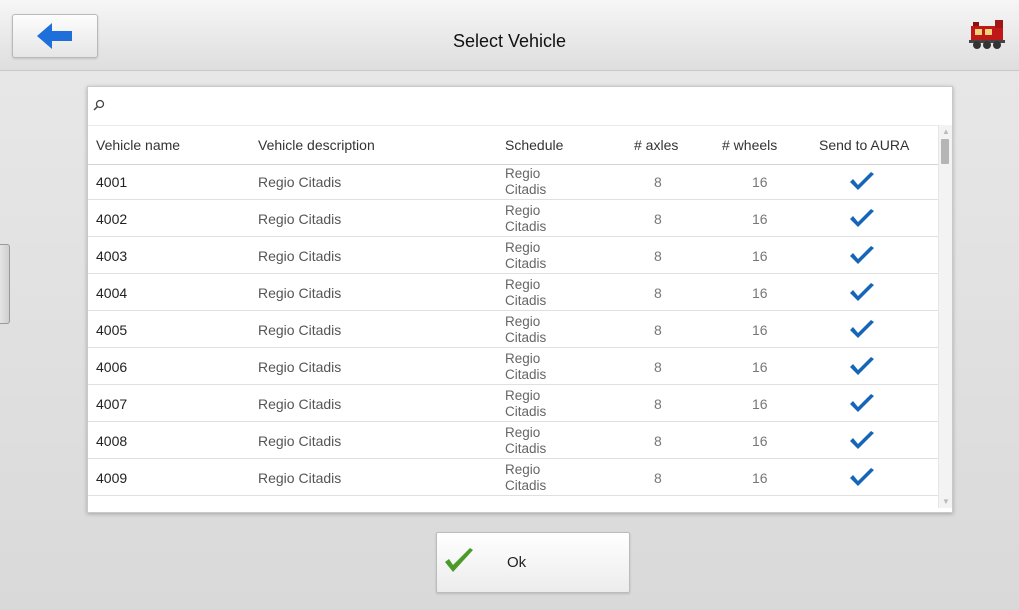 The image size is (1019, 610). Describe the element at coordinates (99, 105) in the screenshot. I see `search-icon` at that location.